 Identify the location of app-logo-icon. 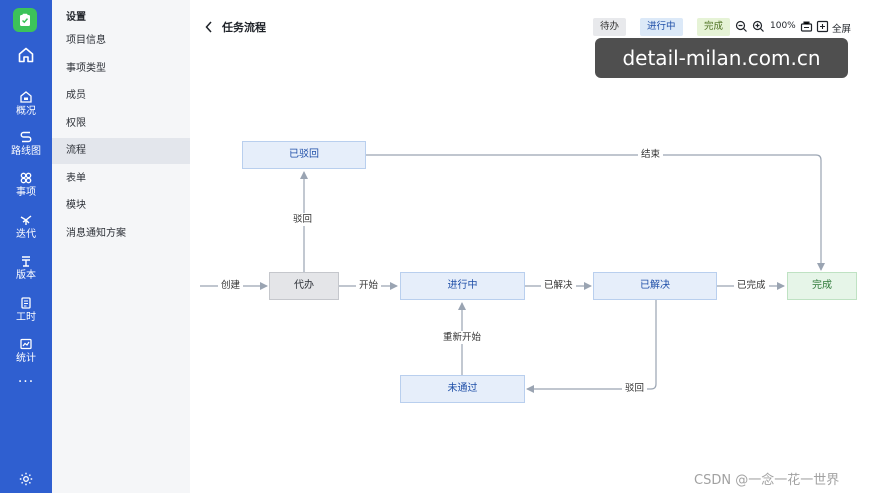
(25, 20).